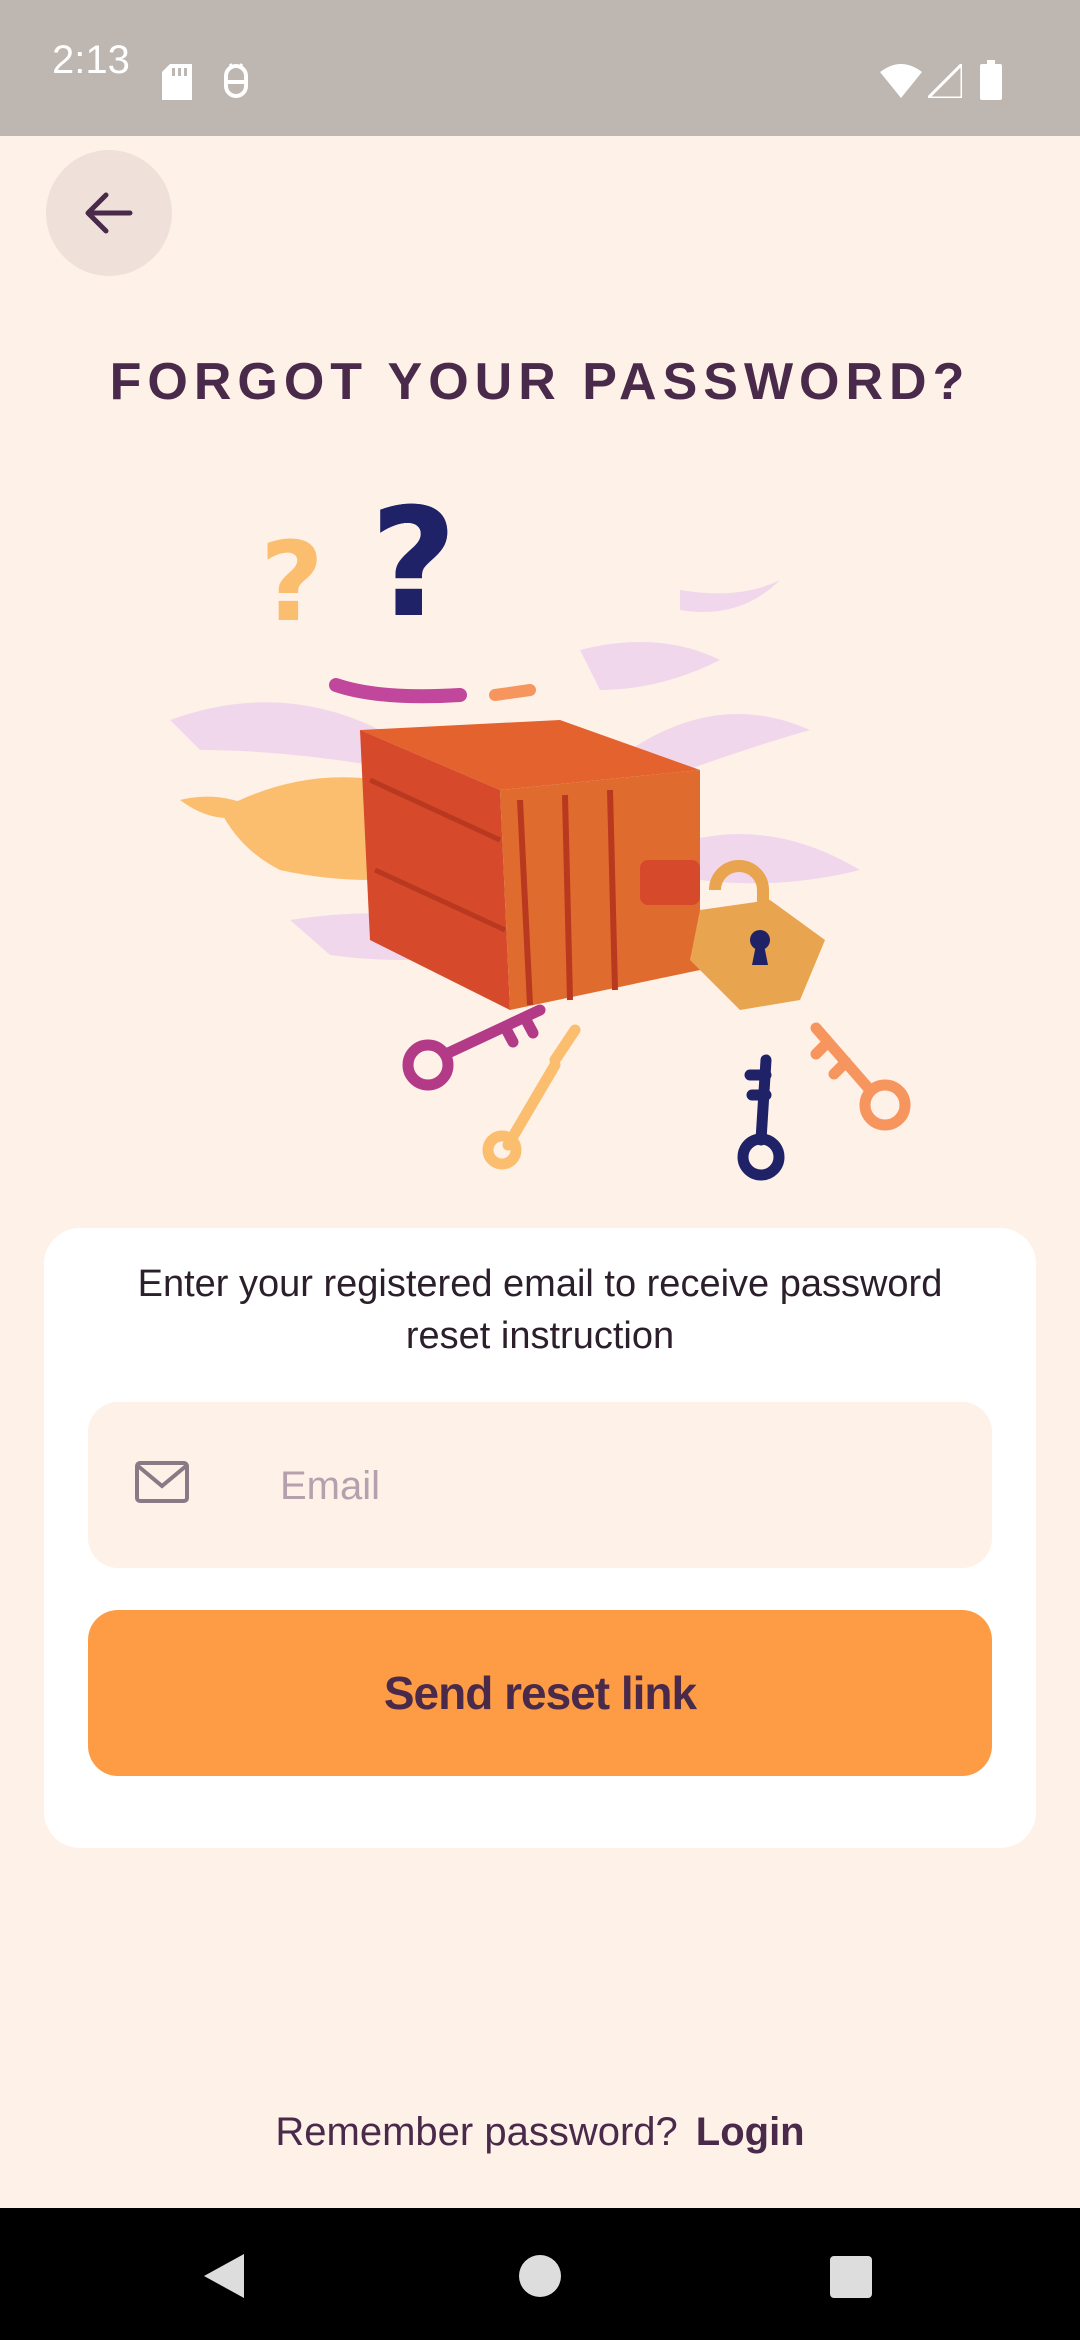 This screenshot has height=2340, width=1080. What do you see at coordinates (476, 2132) in the screenshot?
I see `remember-password-prompt: Remember password?` at bounding box center [476, 2132].